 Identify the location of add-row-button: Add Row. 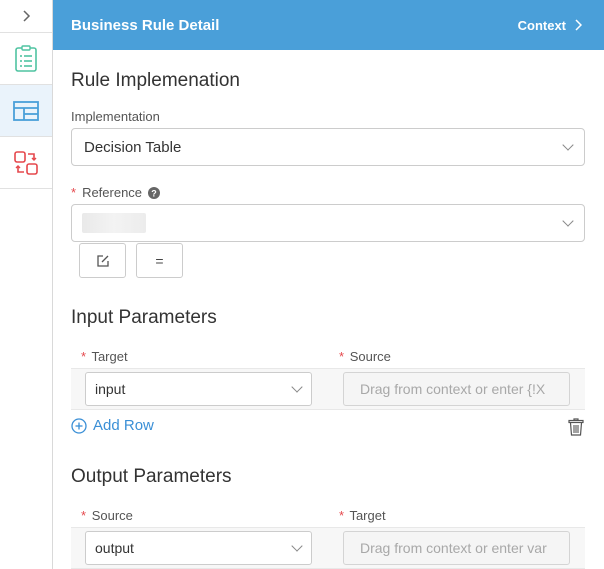
(112, 425).